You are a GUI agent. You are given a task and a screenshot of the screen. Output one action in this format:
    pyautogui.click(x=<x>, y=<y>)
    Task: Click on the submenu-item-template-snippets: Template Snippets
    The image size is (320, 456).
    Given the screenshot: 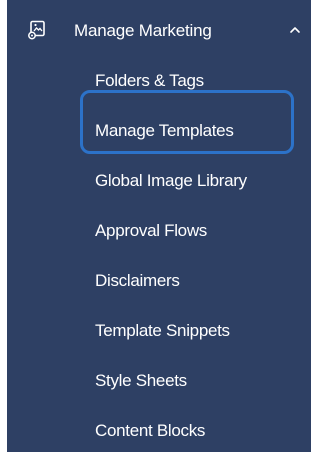 What is the action you would take?
    pyautogui.click(x=159, y=331)
    